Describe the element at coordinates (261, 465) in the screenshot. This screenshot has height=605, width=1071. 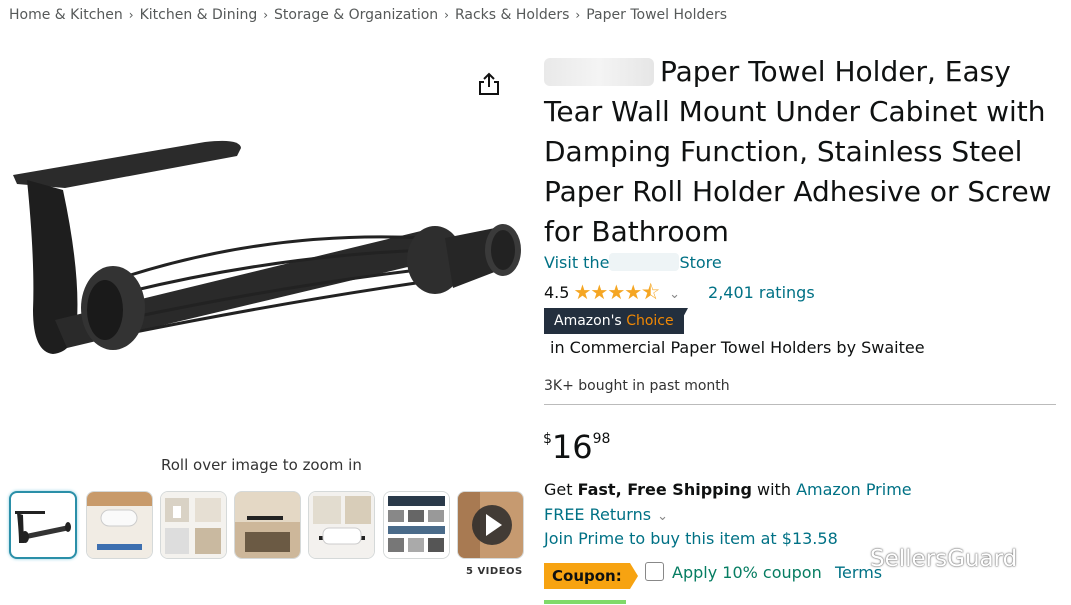
I see `zoom-hint: Roll over image to zoom in` at that location.